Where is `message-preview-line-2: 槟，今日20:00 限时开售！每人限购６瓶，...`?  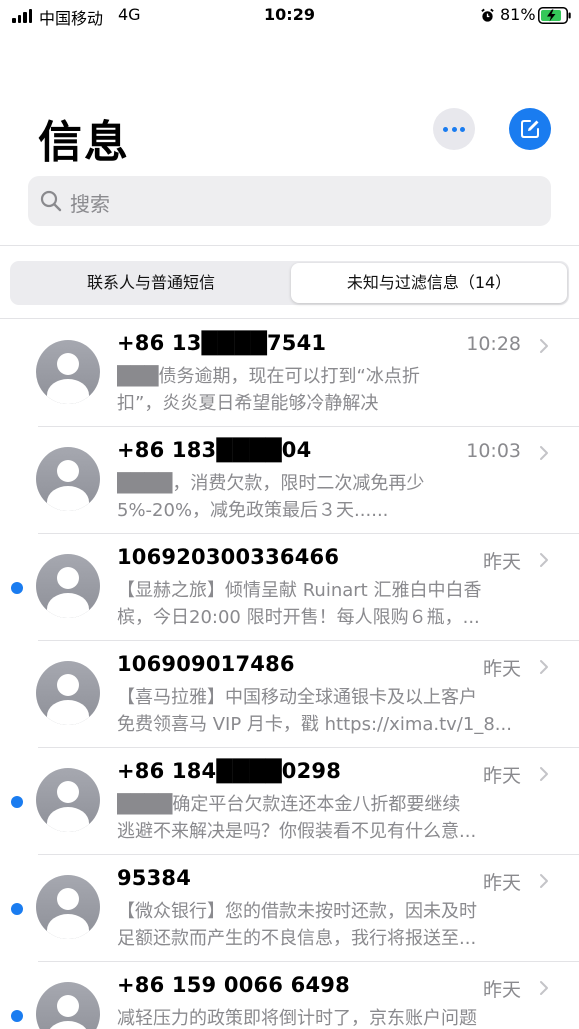
message-preview-line-2: 槟，今日20:00 限时开售！每人限购６瓶，... is located at coordinates (298, 617).